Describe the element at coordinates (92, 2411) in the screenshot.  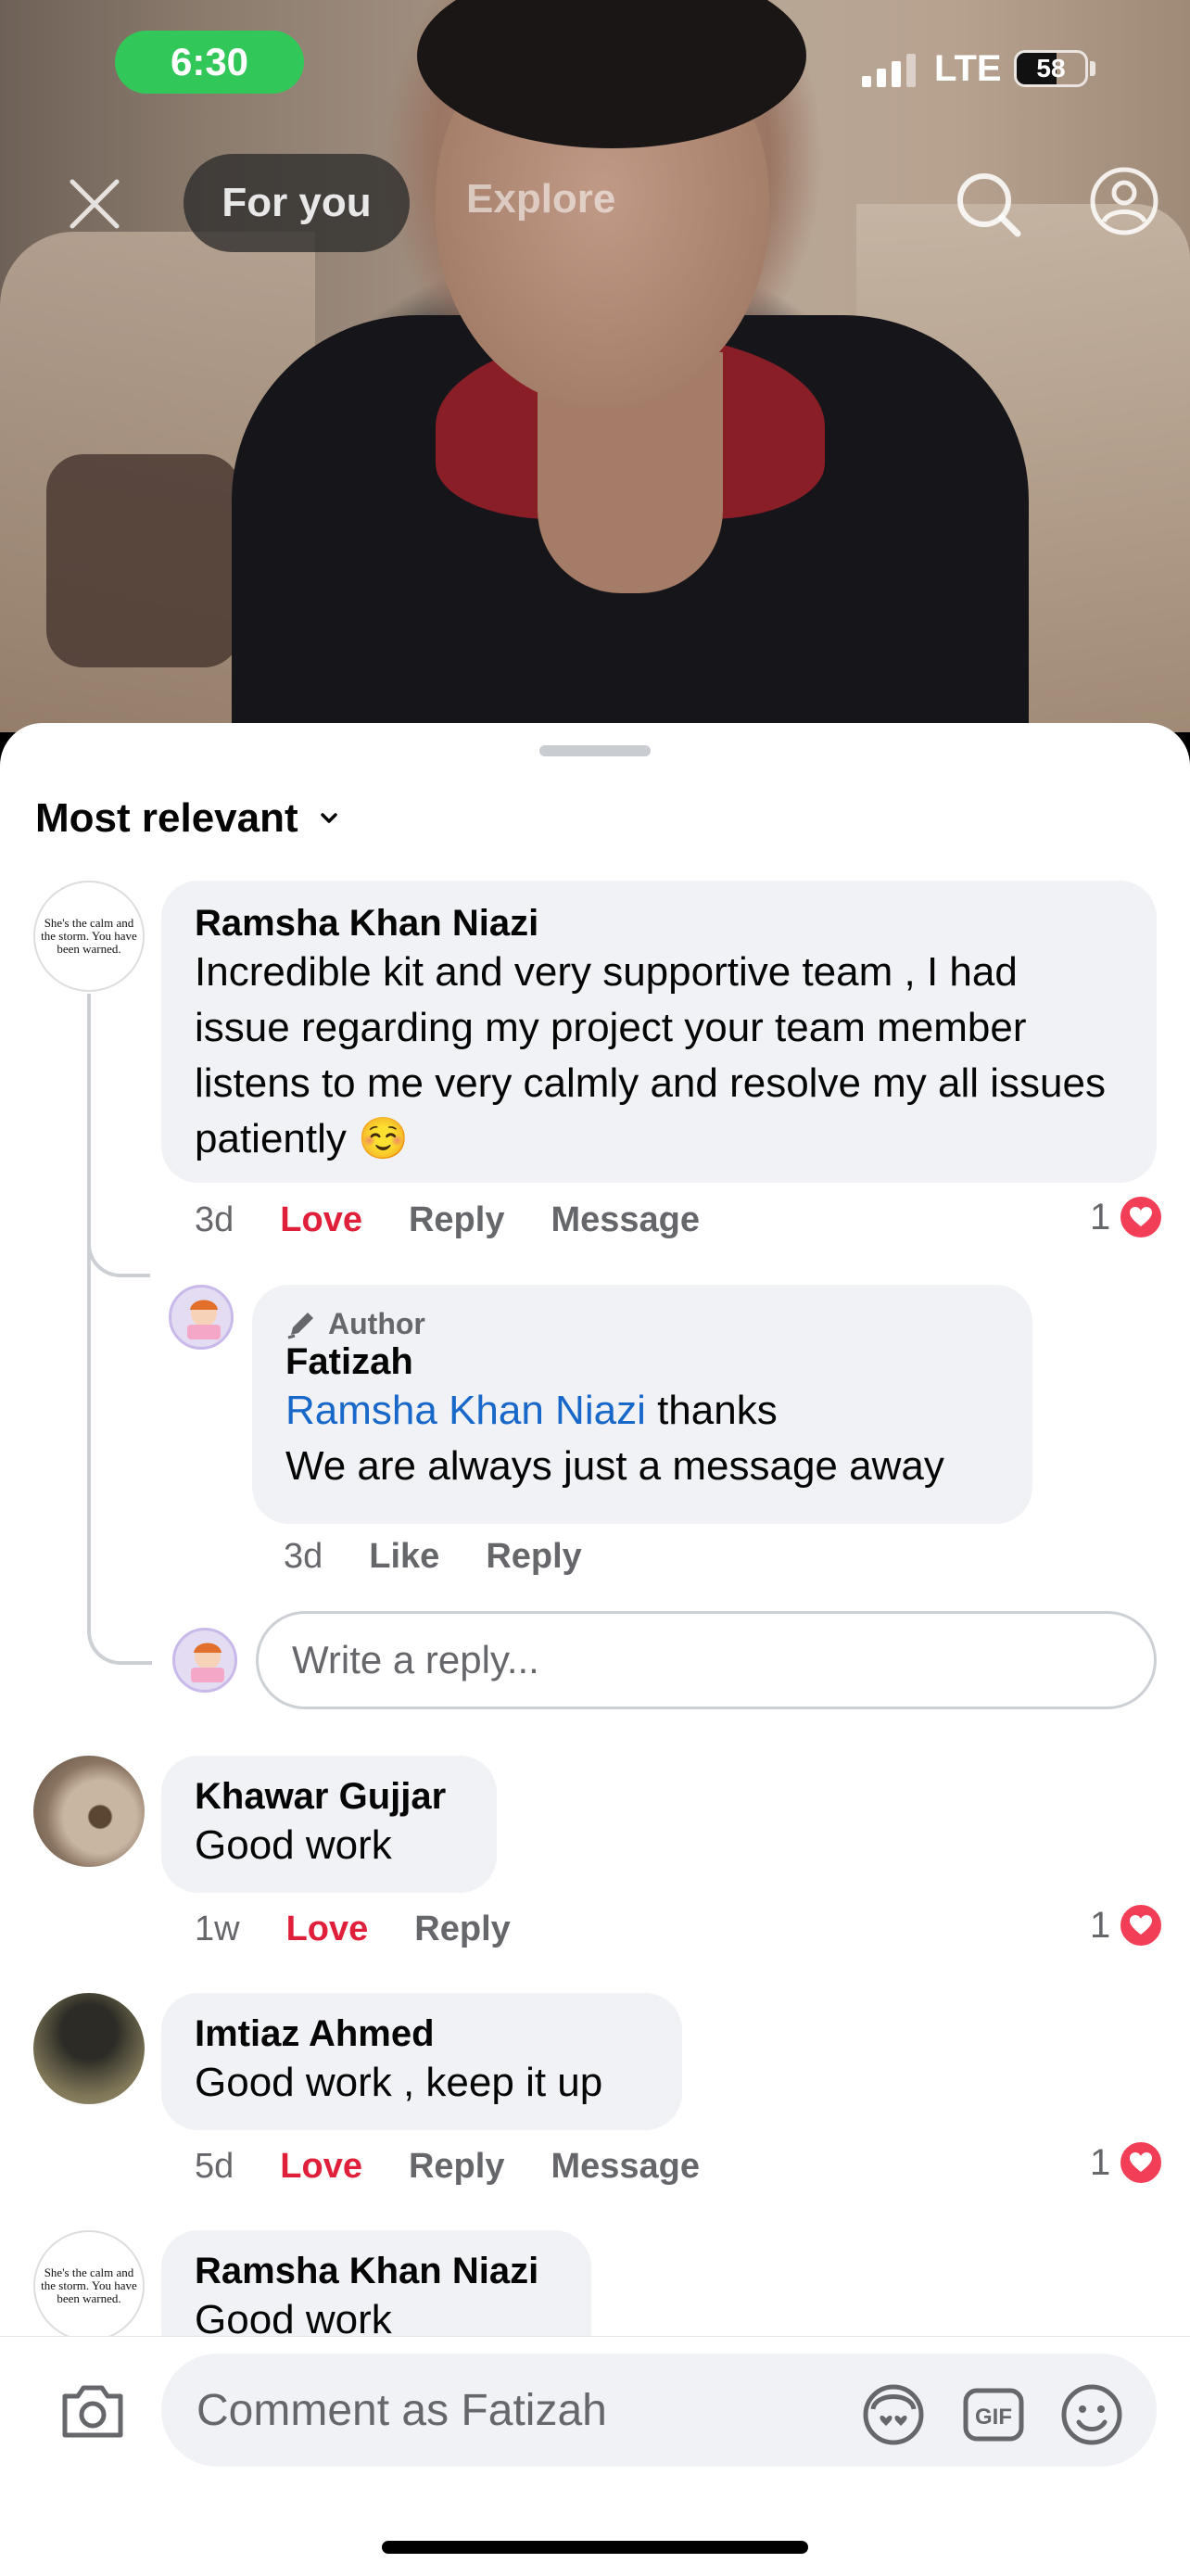
I see `camera-icon` at that location.